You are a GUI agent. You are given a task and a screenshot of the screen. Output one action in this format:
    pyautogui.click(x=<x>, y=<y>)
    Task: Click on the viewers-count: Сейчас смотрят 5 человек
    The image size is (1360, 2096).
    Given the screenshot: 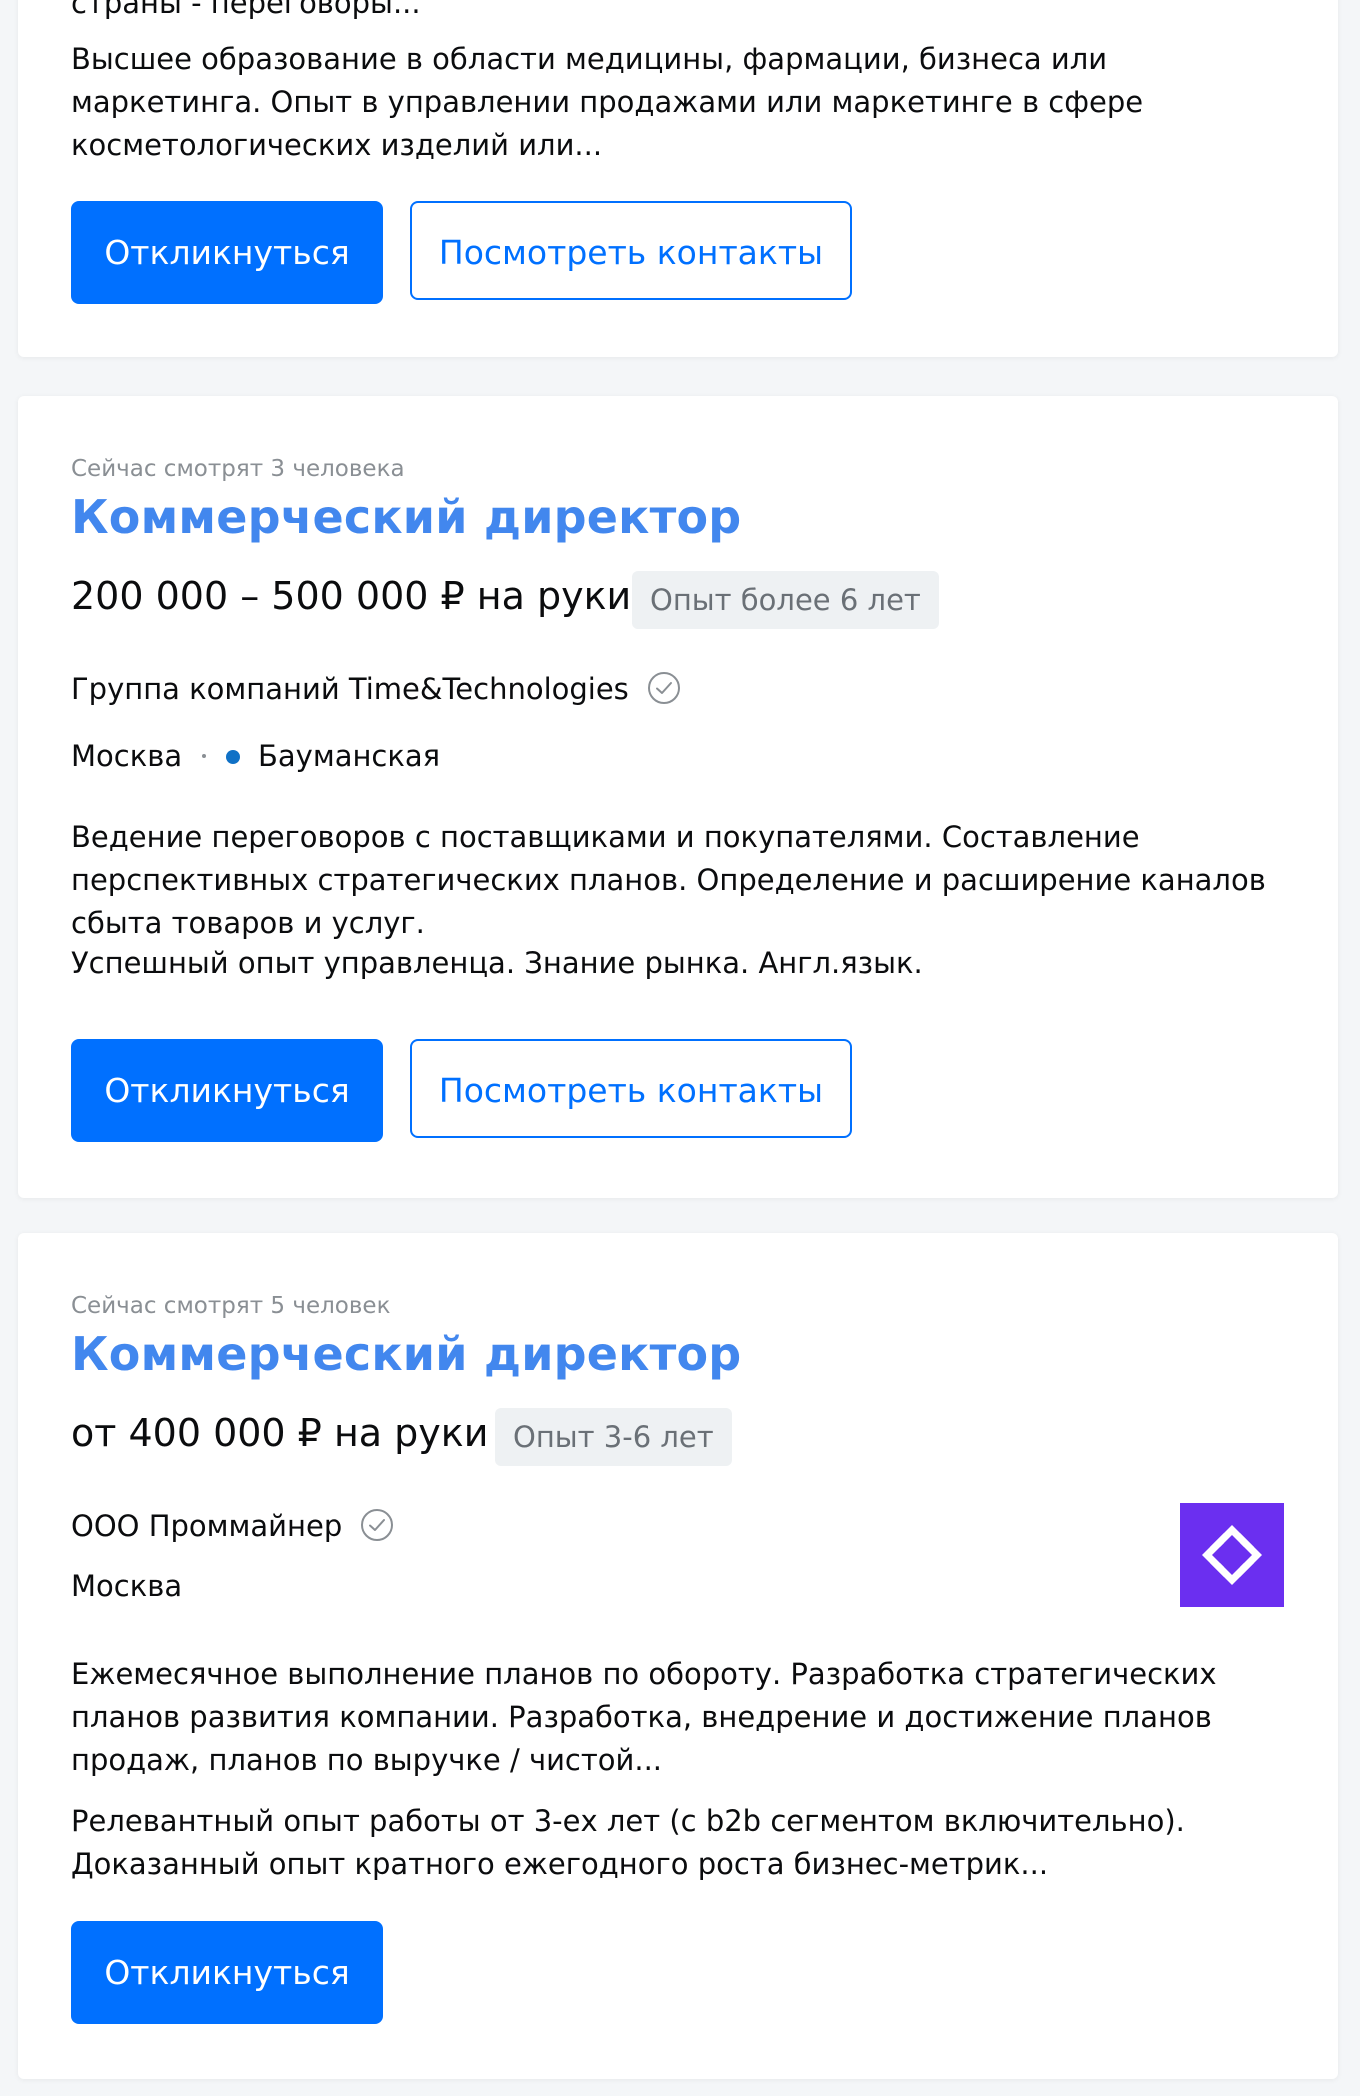 What is the action you would take?
    pyautogui.click(x=231, y=1306)
    